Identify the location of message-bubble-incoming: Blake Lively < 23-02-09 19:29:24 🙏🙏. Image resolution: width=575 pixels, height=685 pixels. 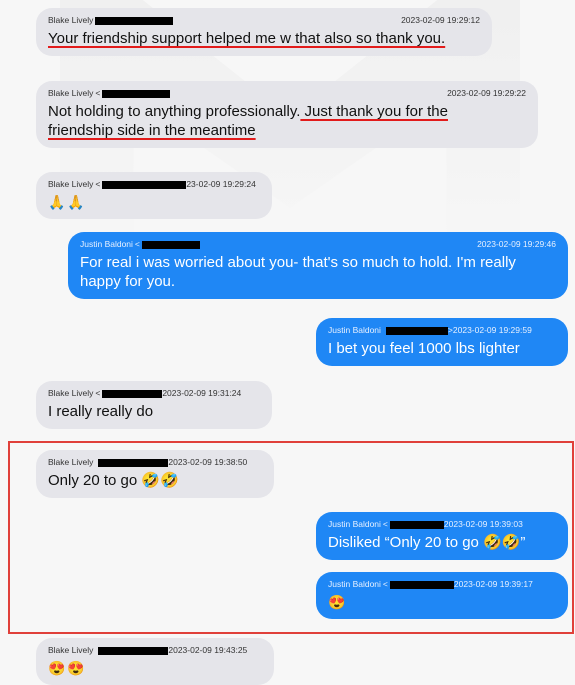
(154, 195).